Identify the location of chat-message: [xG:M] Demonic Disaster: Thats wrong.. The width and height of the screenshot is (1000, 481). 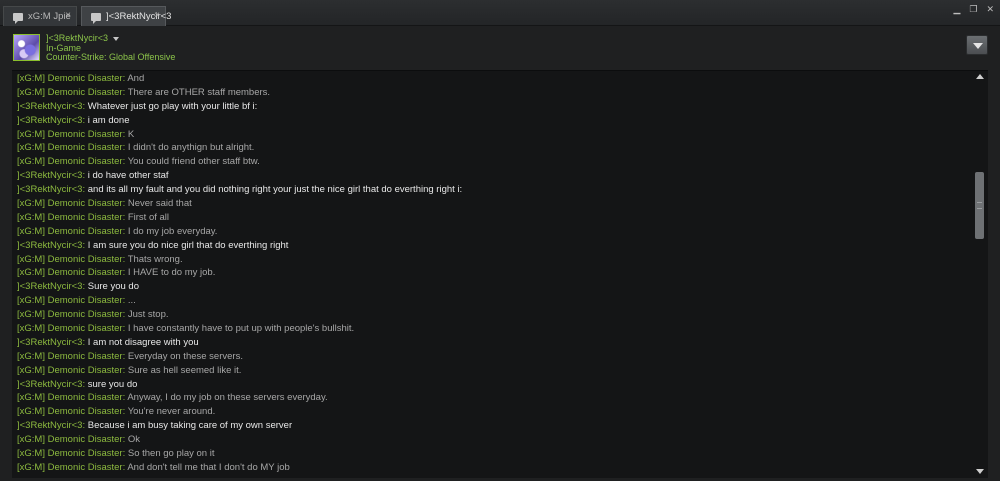
(492, 260).